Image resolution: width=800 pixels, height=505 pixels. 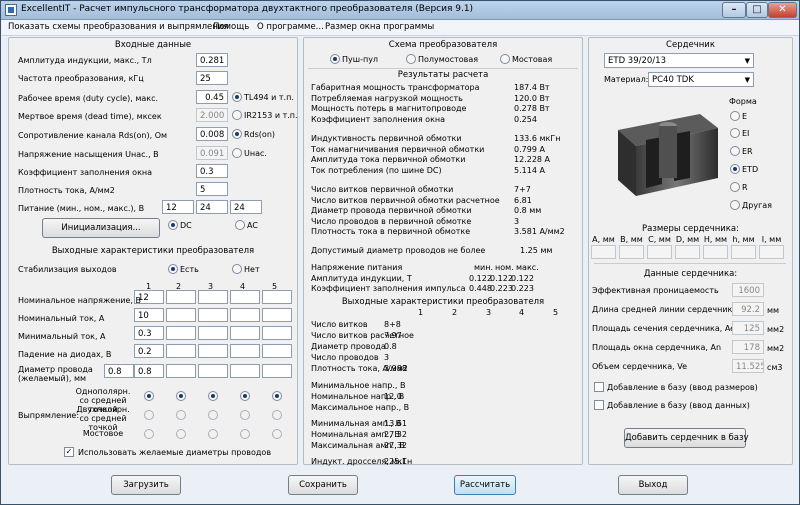 What do you see at coordinates (735, 169) in the screenshot?
I see `form-etd-radio` at bounding box center [735, 169].